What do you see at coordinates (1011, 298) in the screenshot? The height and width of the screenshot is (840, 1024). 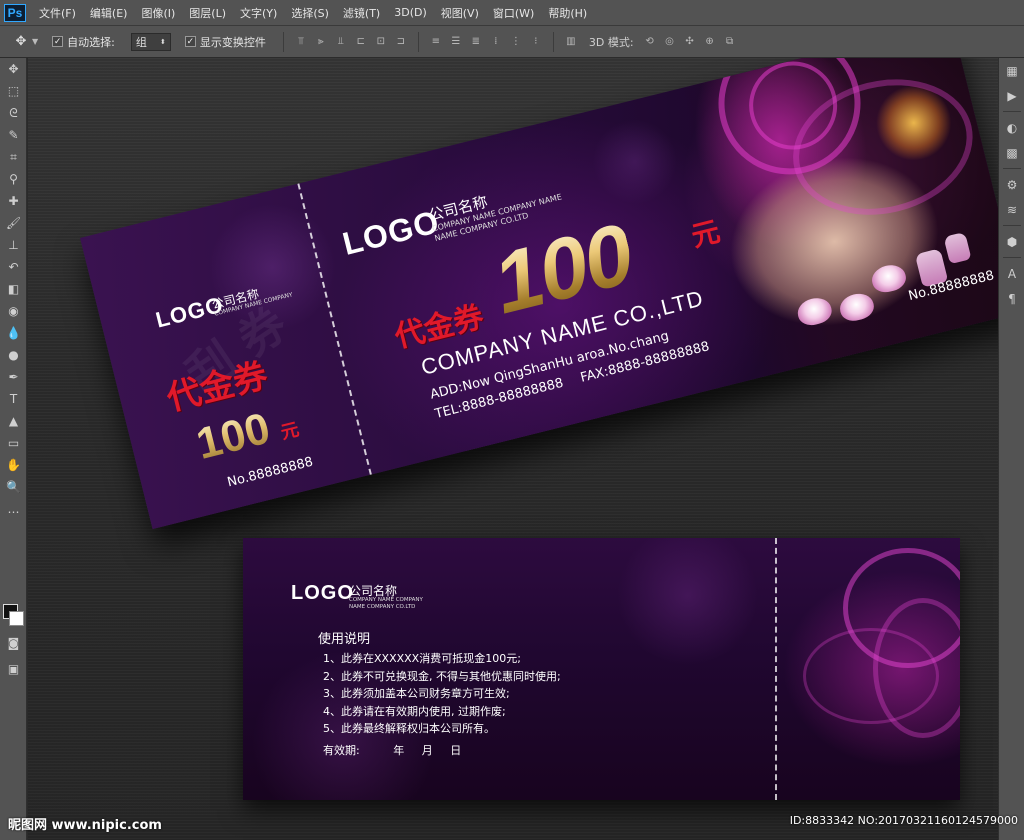 I see `paragraph-panel-icon: ¶` at bounding box center [1011, 298].